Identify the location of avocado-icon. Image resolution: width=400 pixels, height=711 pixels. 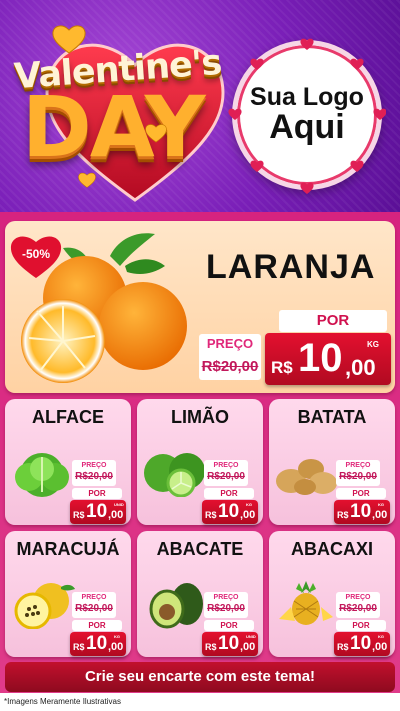
(174, 606).